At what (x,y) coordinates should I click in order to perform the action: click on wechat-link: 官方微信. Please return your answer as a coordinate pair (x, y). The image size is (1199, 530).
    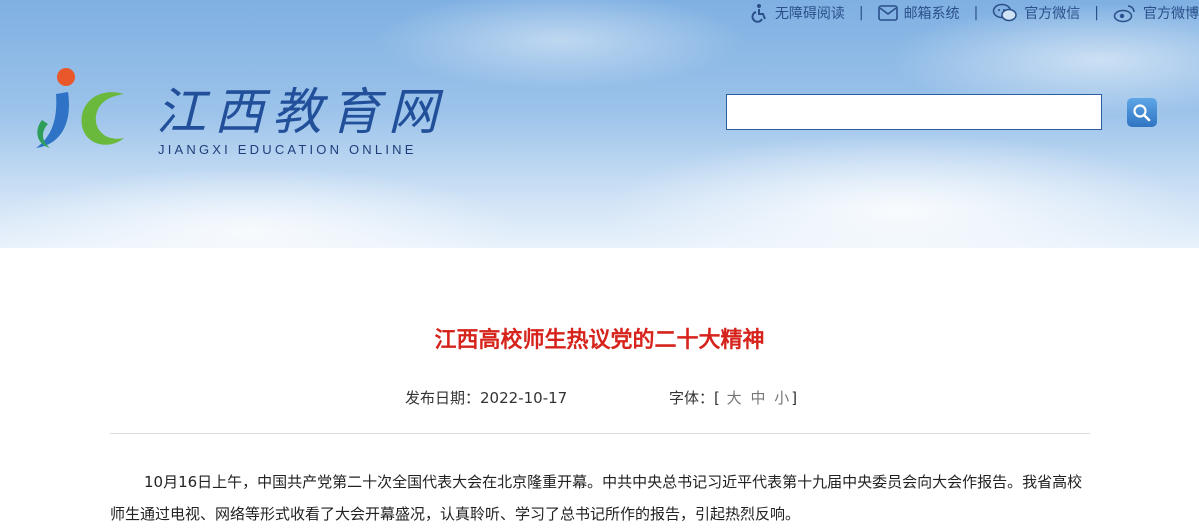
    Looking at the image, I should click on (1036, 13).